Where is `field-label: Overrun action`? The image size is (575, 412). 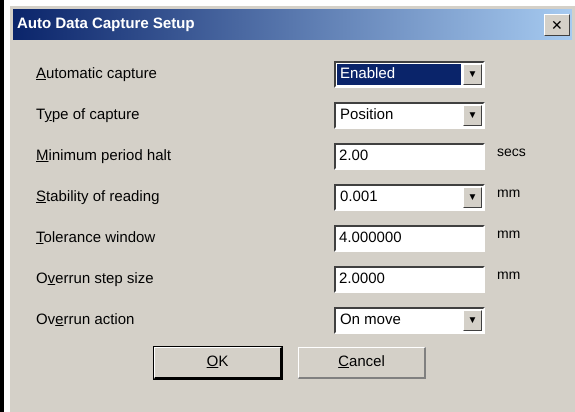 field-label: Overrun action is located at coordinates (86, 320).